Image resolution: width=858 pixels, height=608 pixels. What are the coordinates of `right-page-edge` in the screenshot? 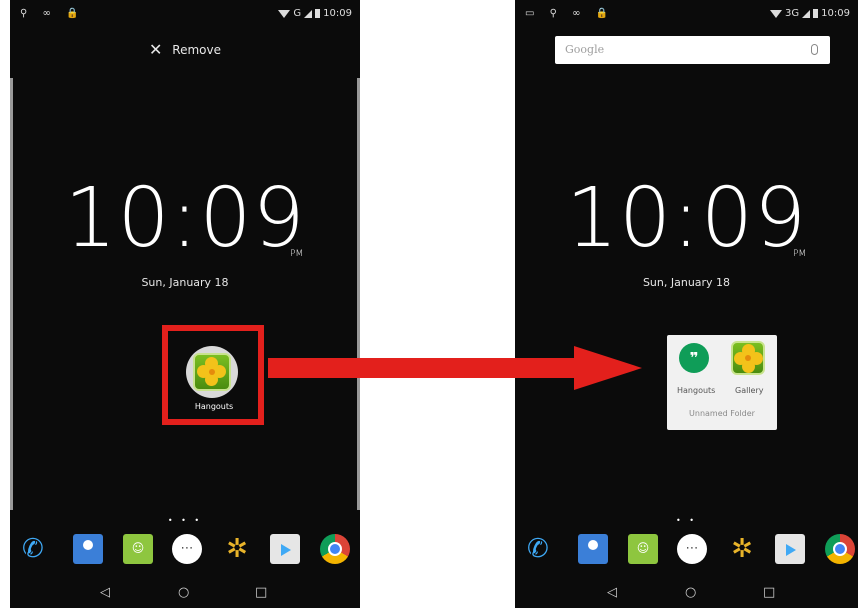 It's located at (358, 294).